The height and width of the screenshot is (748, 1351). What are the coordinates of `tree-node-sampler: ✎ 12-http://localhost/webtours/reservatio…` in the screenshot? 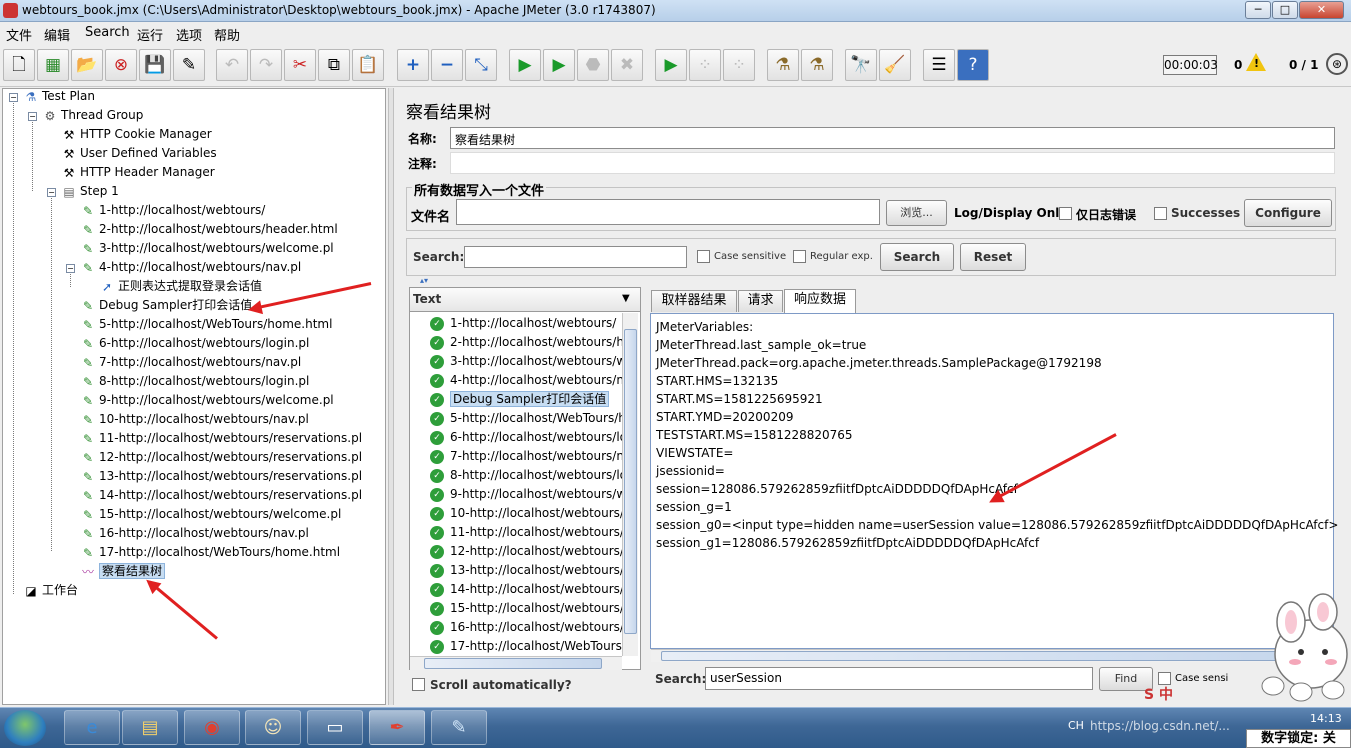 It's located at (221, 457).